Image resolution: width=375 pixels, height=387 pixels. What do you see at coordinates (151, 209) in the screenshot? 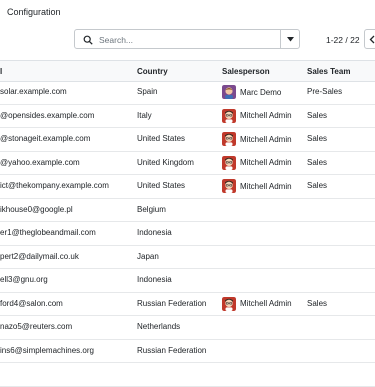
I see `cell-country: Belgium` at bounding box center [151, 209].